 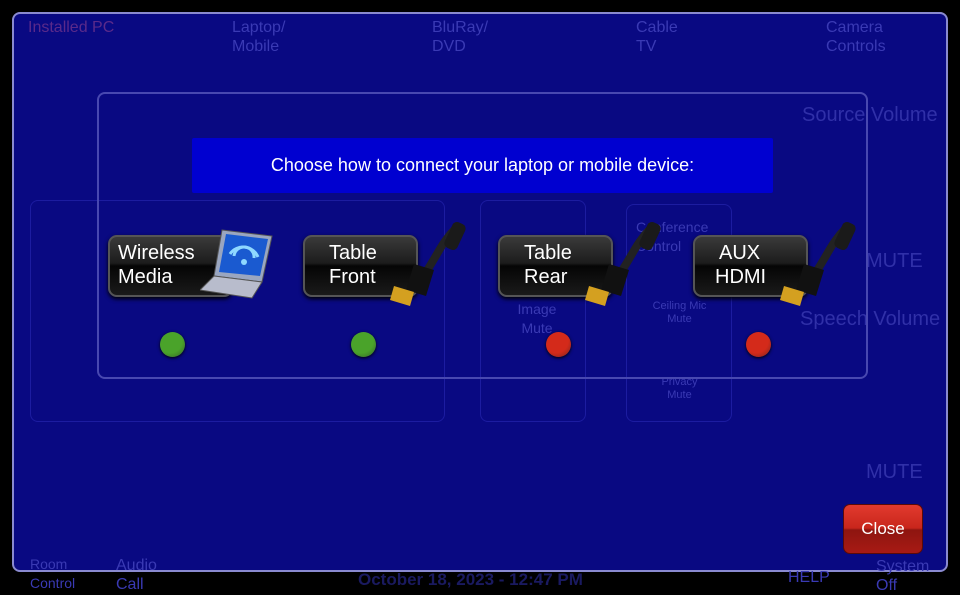 What do you see at coordinates (894, 472) in the screenshot?
I see `speech-mute-button: MUTE` at bounding box center [894, 472].